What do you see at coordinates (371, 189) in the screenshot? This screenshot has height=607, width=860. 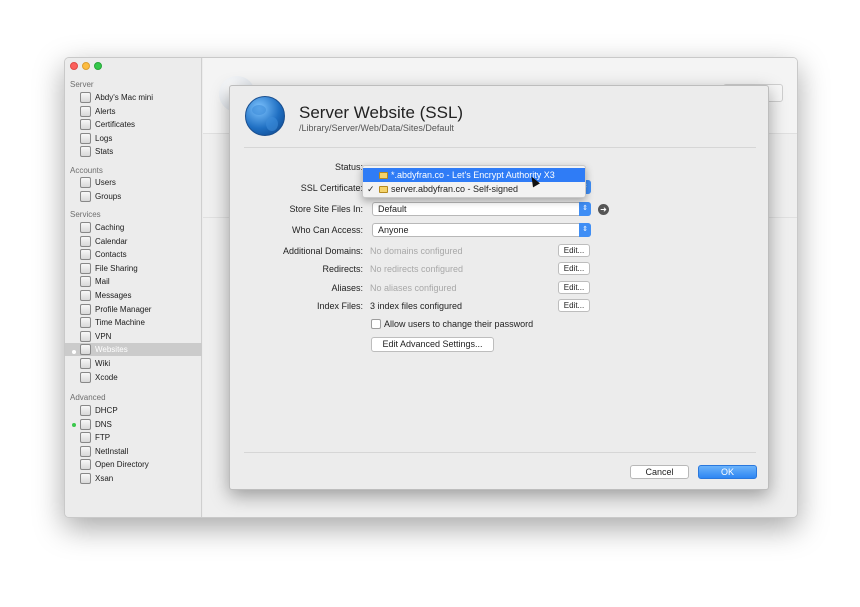 I see `checkmark-icon: ✓` at bounding box center [371, 189].